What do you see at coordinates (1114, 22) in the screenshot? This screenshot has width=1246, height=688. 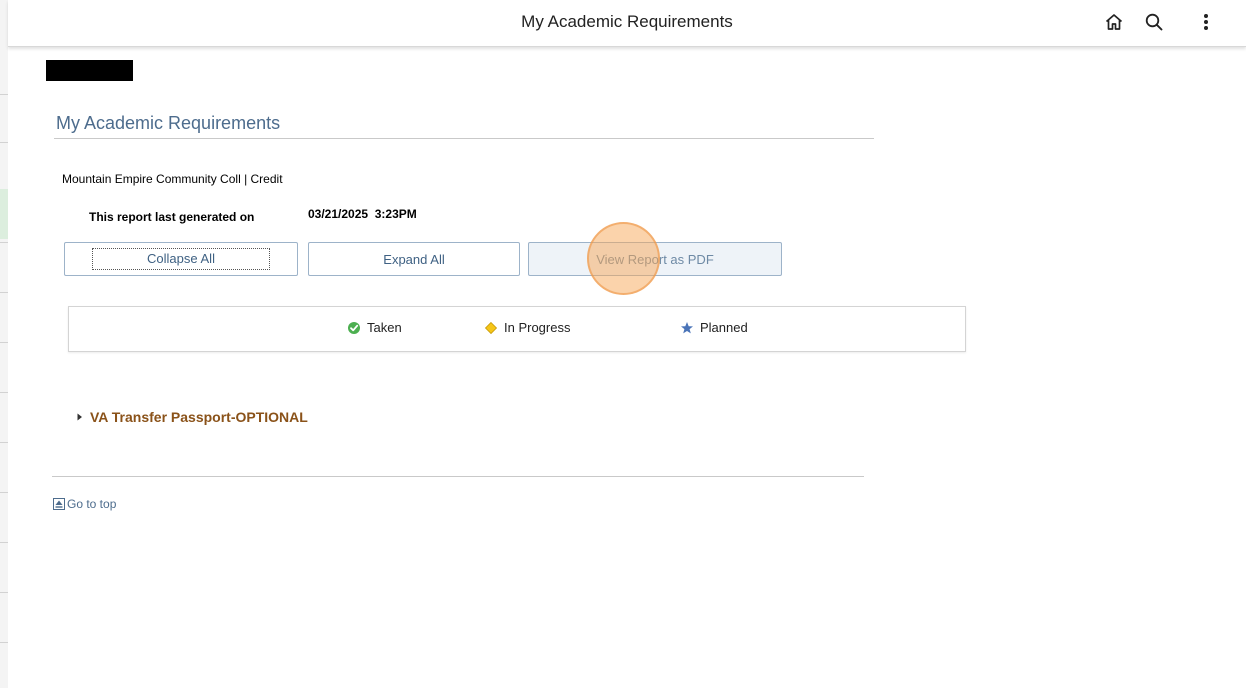 I see `home-icon` at bounding box center [1114, 22].